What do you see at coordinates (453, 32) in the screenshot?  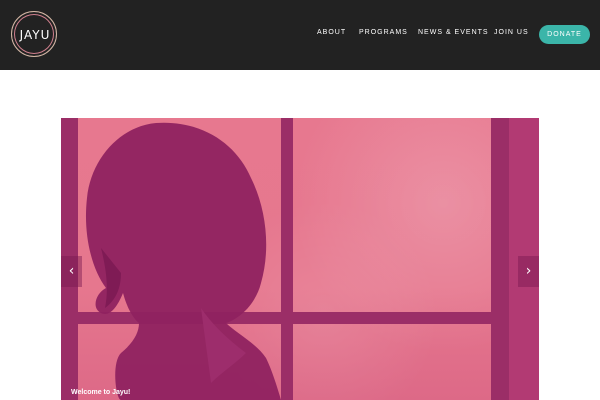 I see `nav-news-events: NEWS & EVENTS` at bounding box center [453, 32].